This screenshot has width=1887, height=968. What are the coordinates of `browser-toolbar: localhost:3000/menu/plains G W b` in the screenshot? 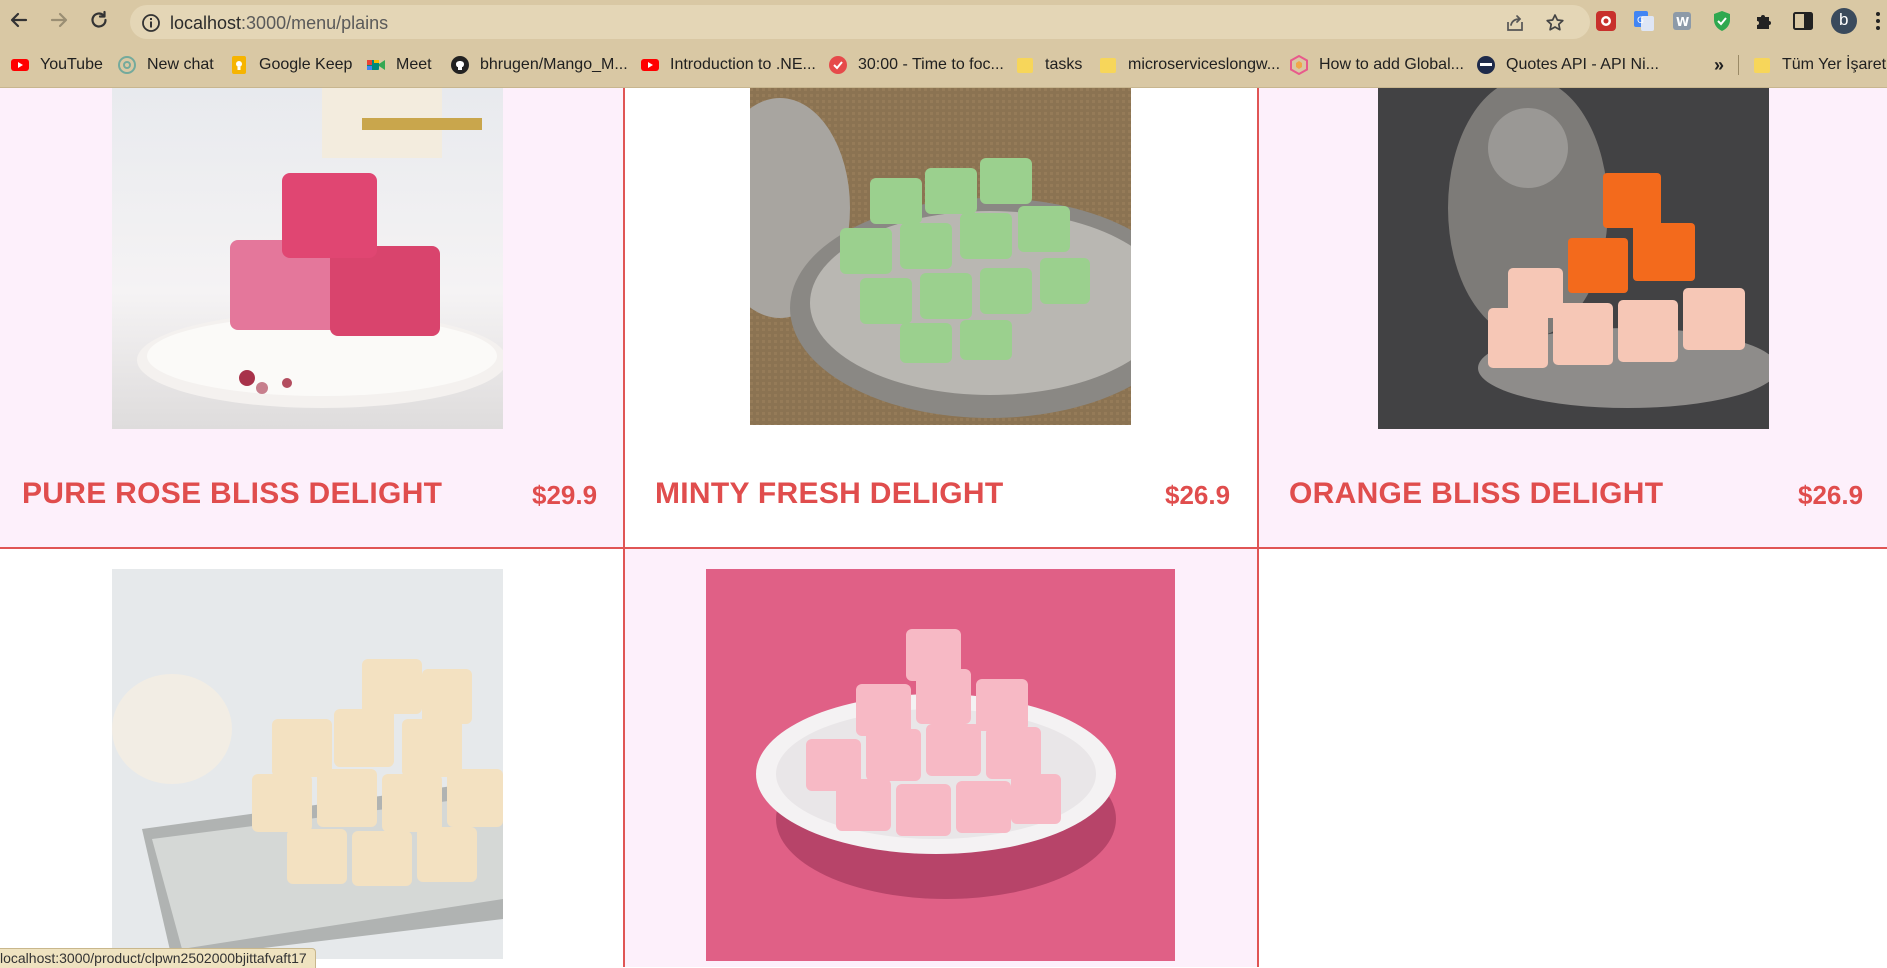 It's located at (943, 21).